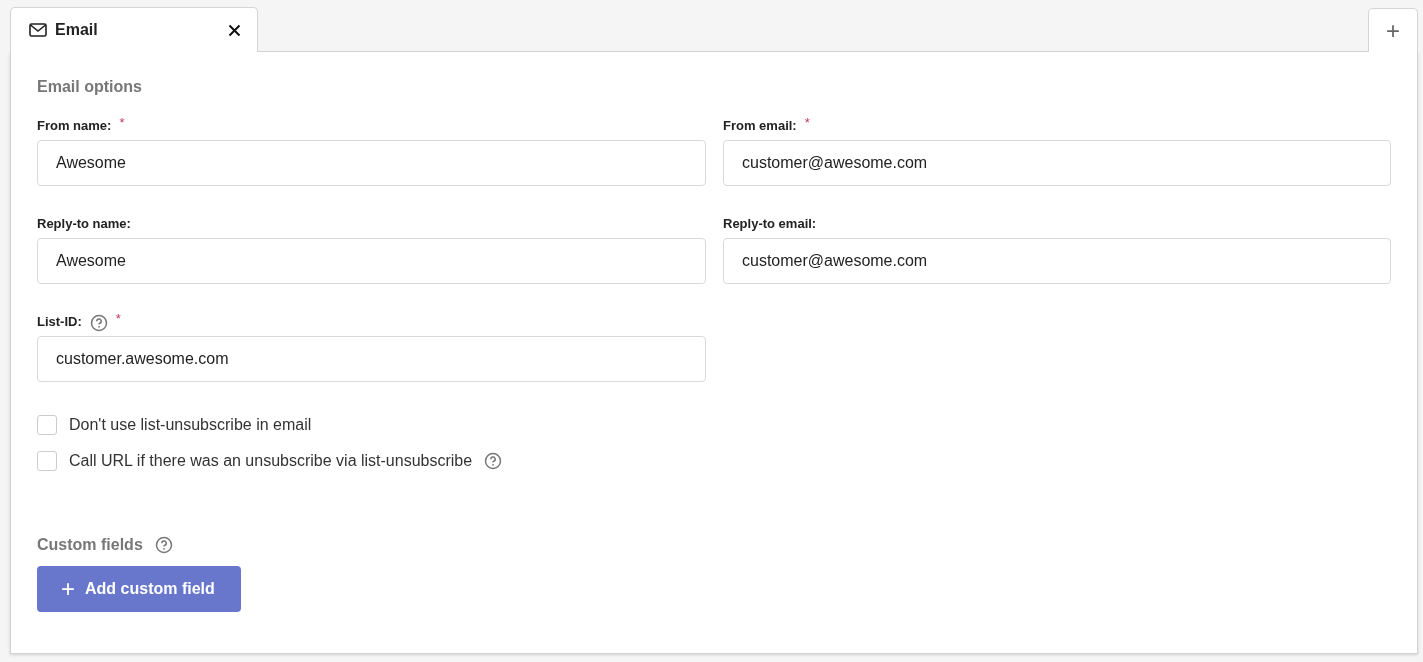 The image size is (1423, 662). I want to click on email-tab: Email, so click(134, 29).